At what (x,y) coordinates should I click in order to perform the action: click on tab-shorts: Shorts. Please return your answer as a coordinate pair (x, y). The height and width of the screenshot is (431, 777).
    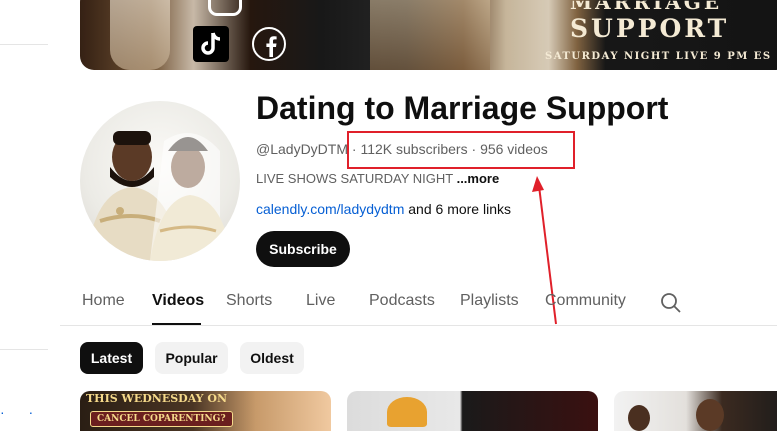
    Looking at the image, I should click on (249, 301).